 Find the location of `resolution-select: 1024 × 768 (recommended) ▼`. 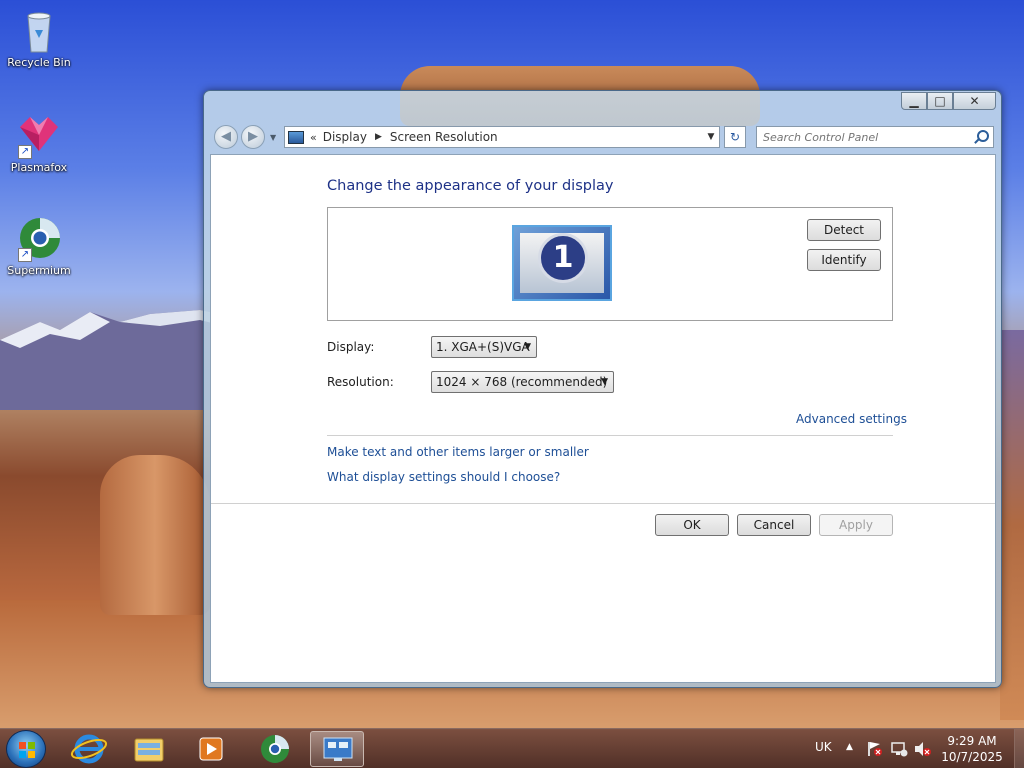

resolution-select: 1024 × 768 (recommended) ▼ is located at coordinates (522, 382).